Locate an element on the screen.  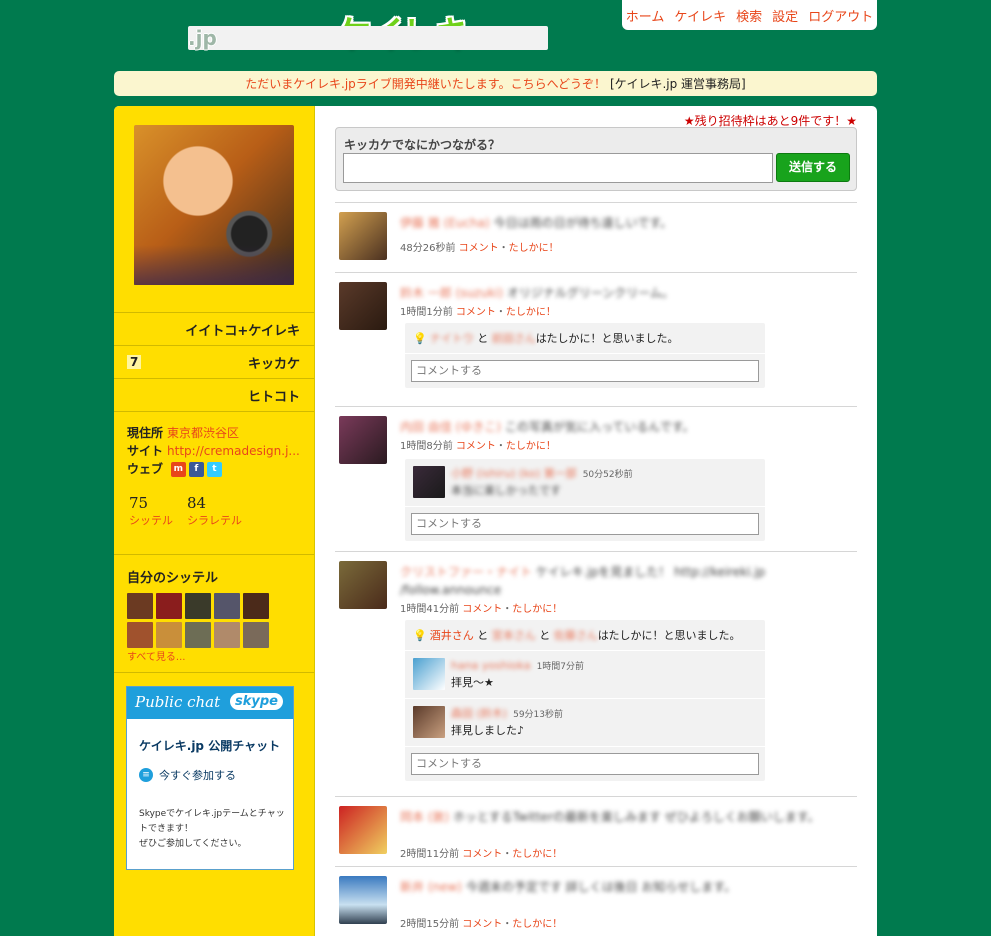
sidebar-item-label: ヒトコト is located at coordinates (273, 397).